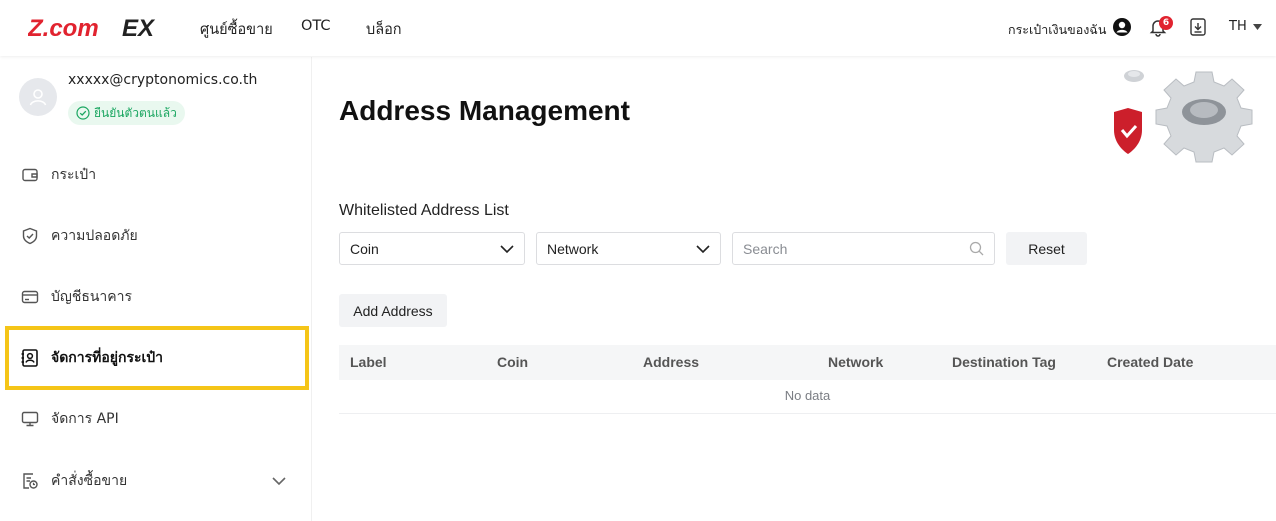 This screenshot has height=521, width=1276. What do you see at coordinates (856, 362) in the screenshot?
I see `column-header-network: Network` at bounding box center [856, 362].